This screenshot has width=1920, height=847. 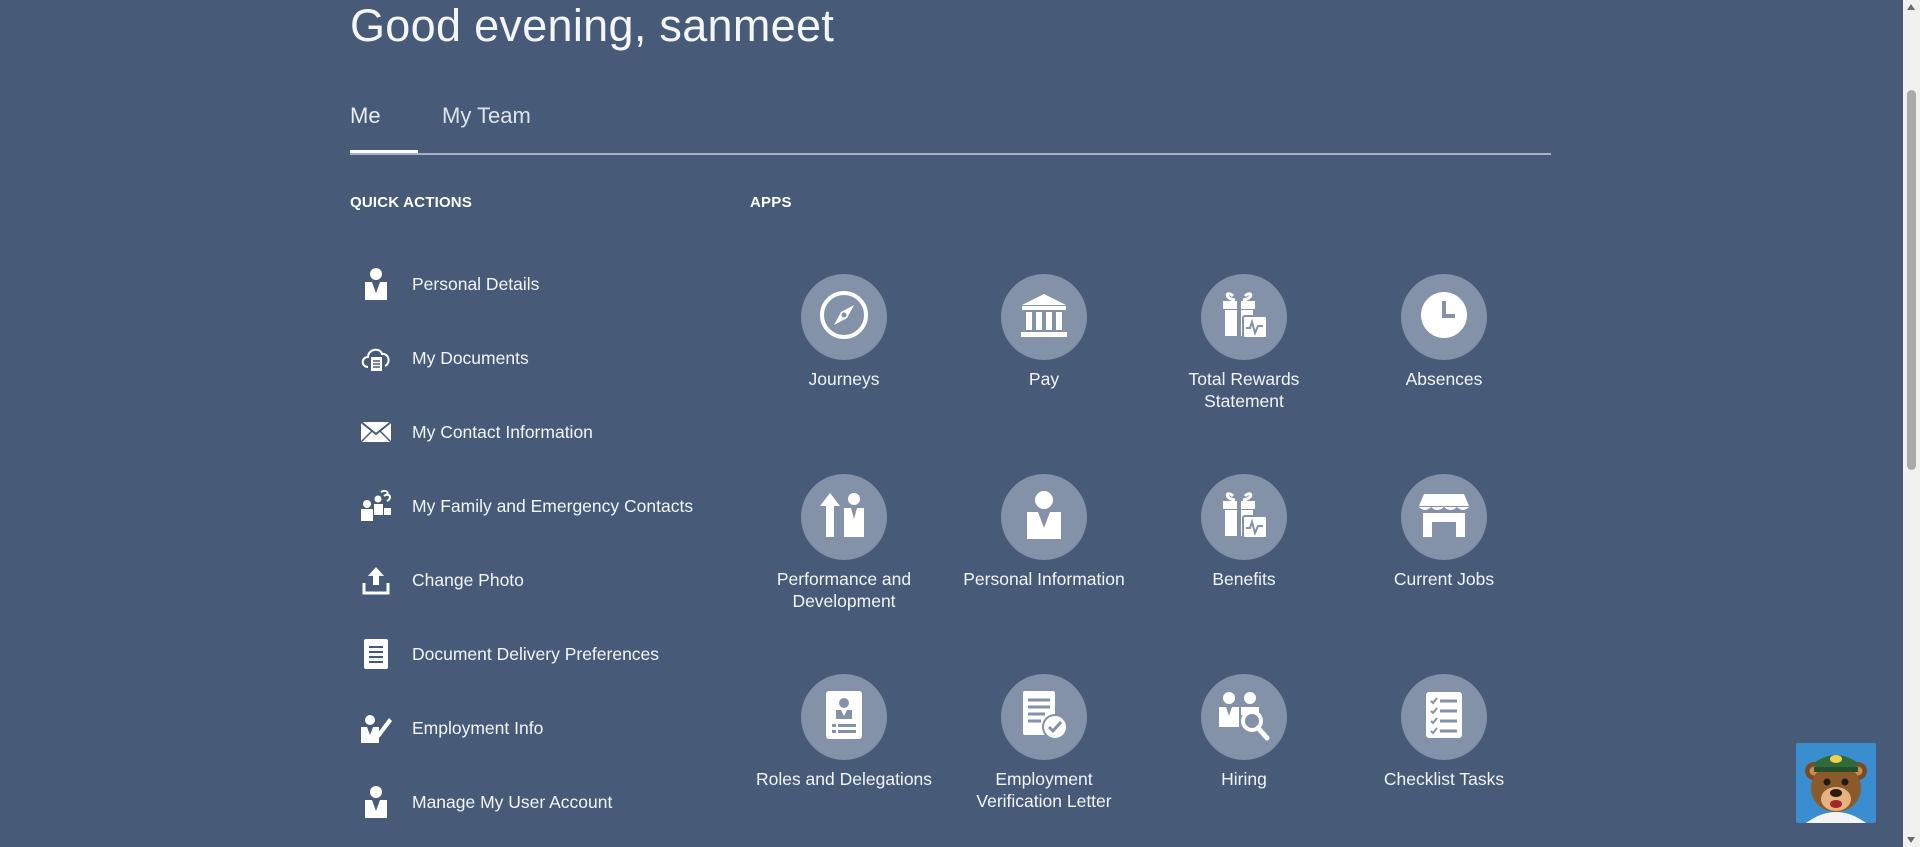 I want to click on app-label: Journeys, so click(x=844, y=379).